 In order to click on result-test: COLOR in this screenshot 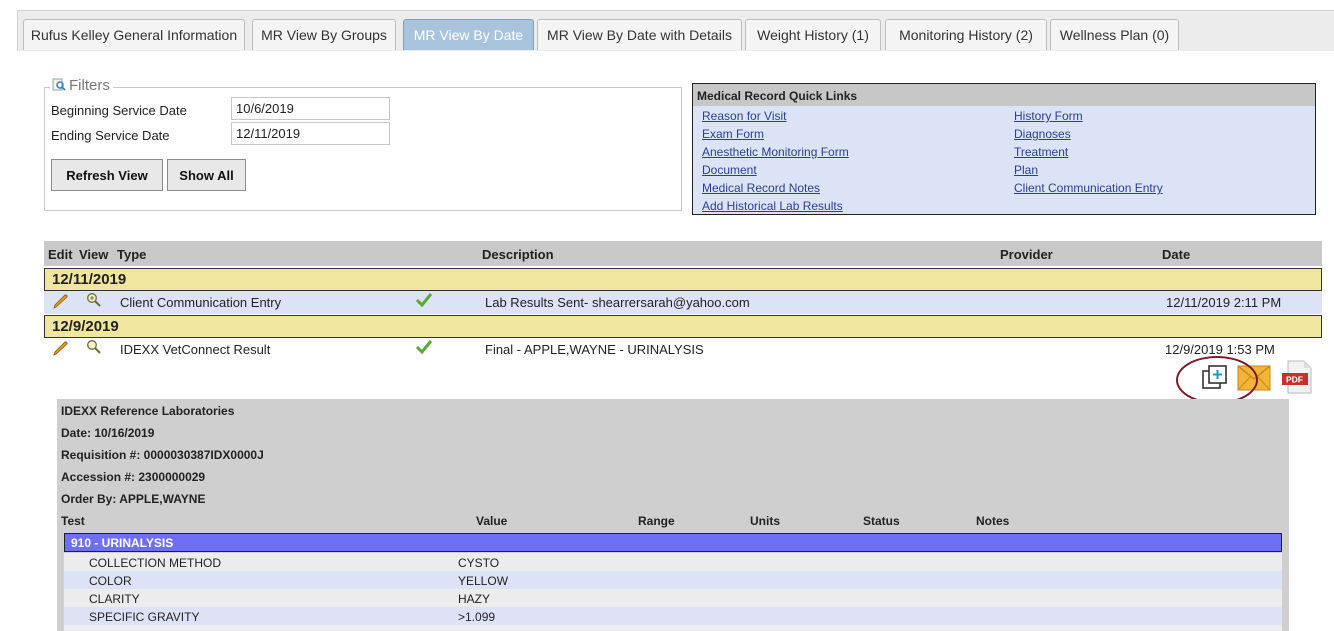, I will do `click(110, 581)`.